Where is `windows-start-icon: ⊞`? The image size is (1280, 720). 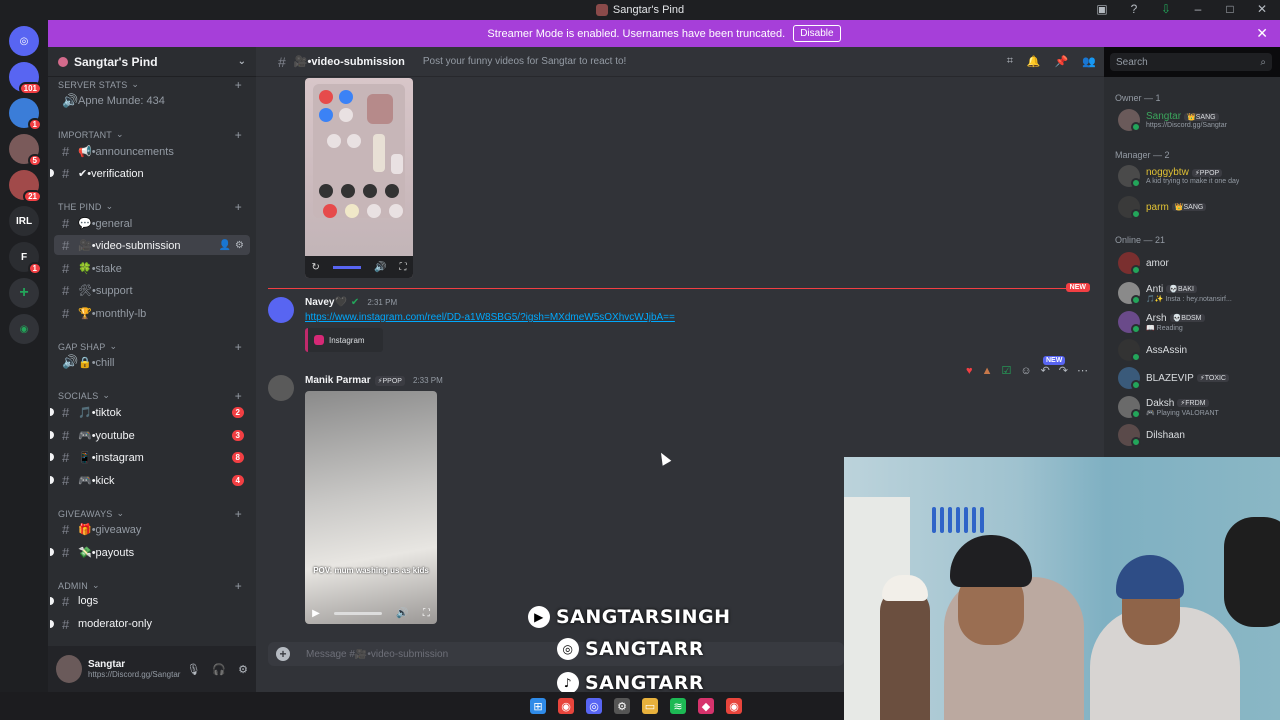 windows-start-icon: ⊞ is located at coordinates (538, 706).